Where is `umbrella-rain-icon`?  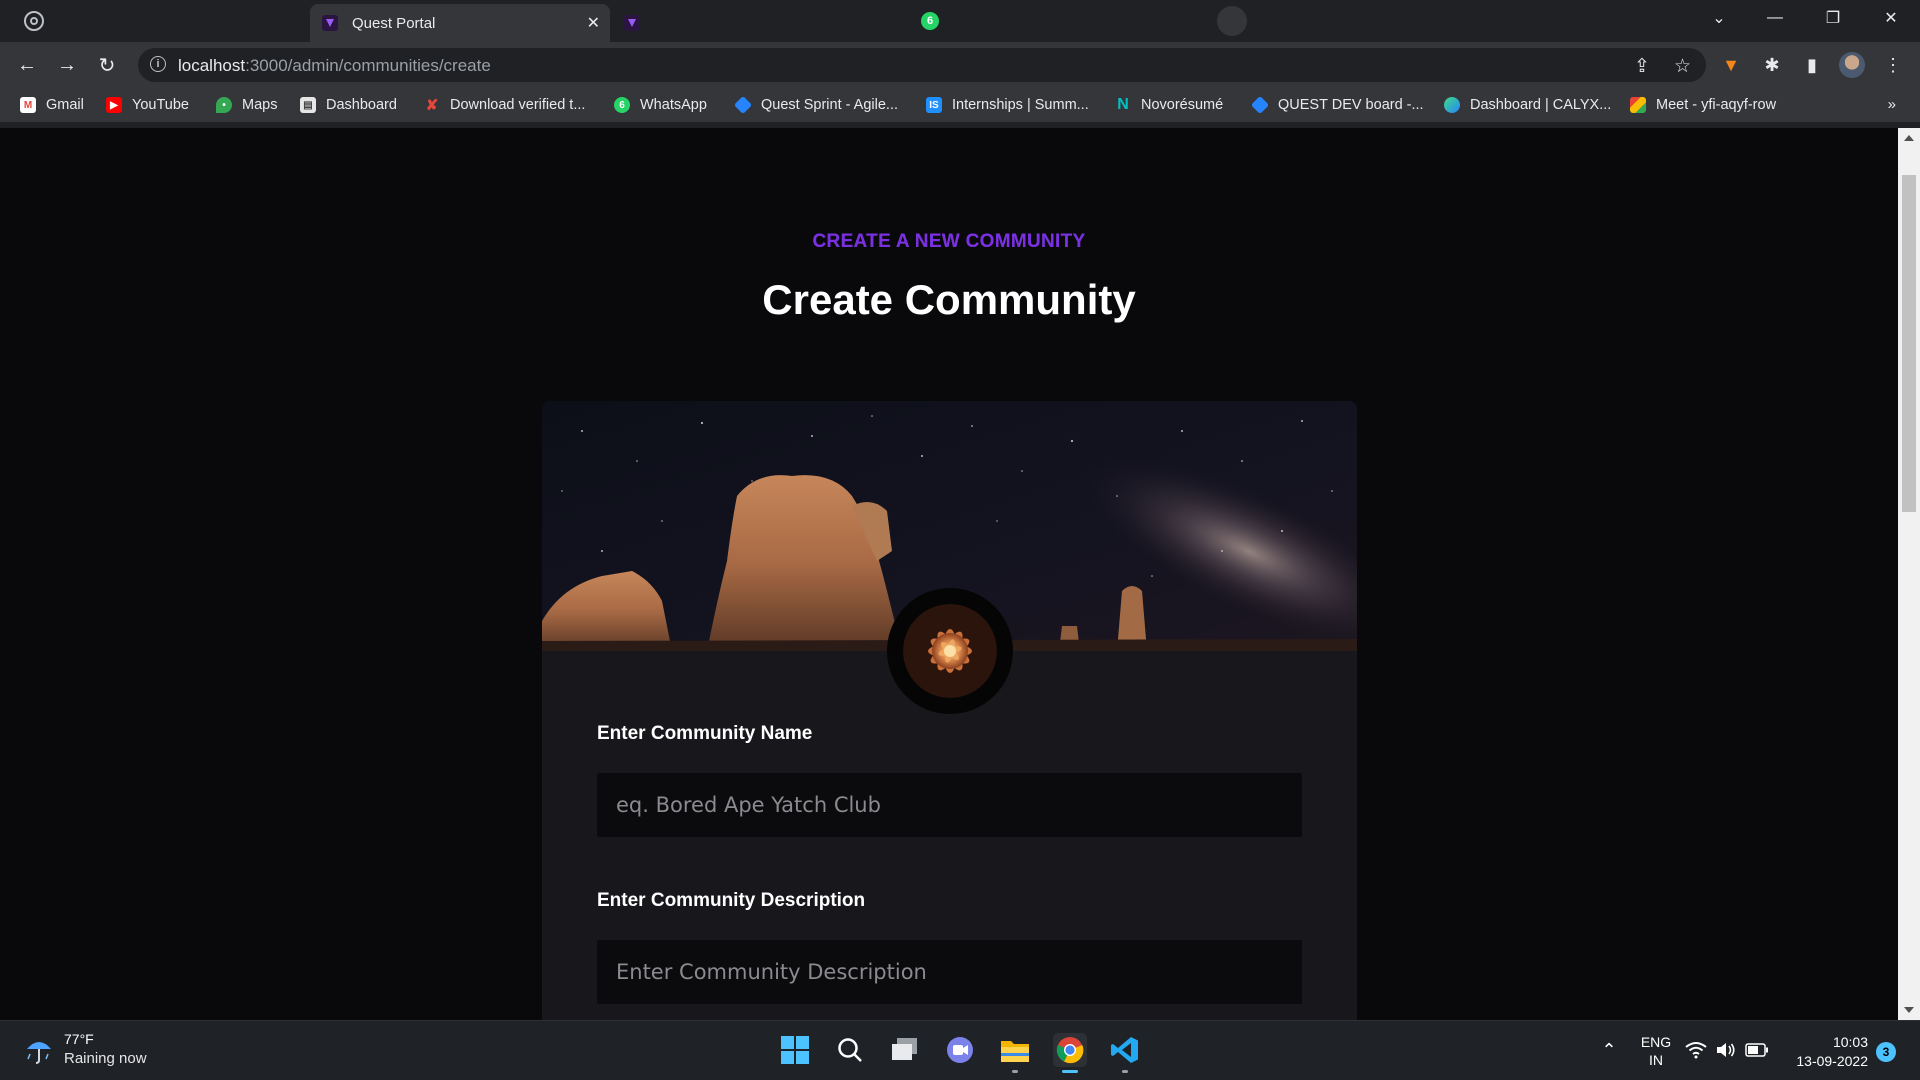
umbrella-rain-icon is located at coordinates (39, 1049).